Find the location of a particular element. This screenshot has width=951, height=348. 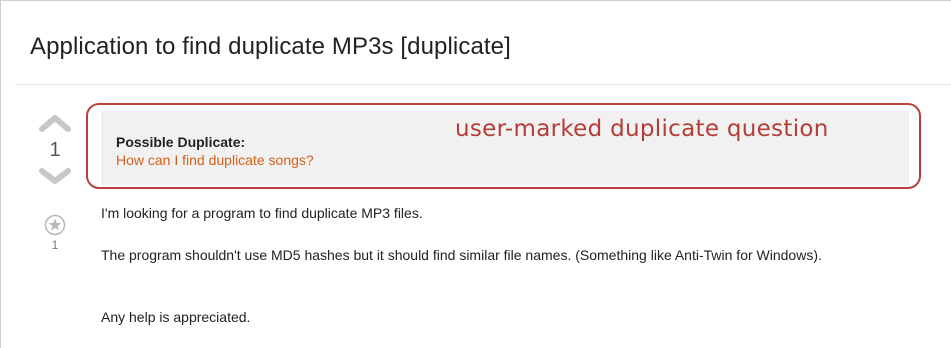

vote-count: 1 is located at coordinates (55, 150).